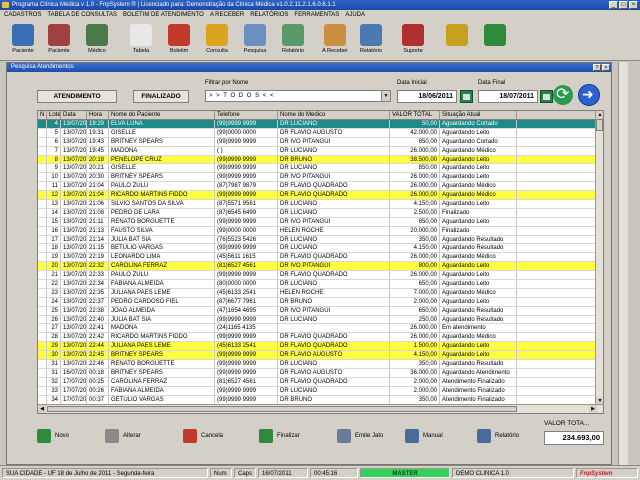 Image resolution: width=640 pixels, height=480 pixels. I want to click on status-atendimento-box: ATENDIMENTO, so click(77, 96).